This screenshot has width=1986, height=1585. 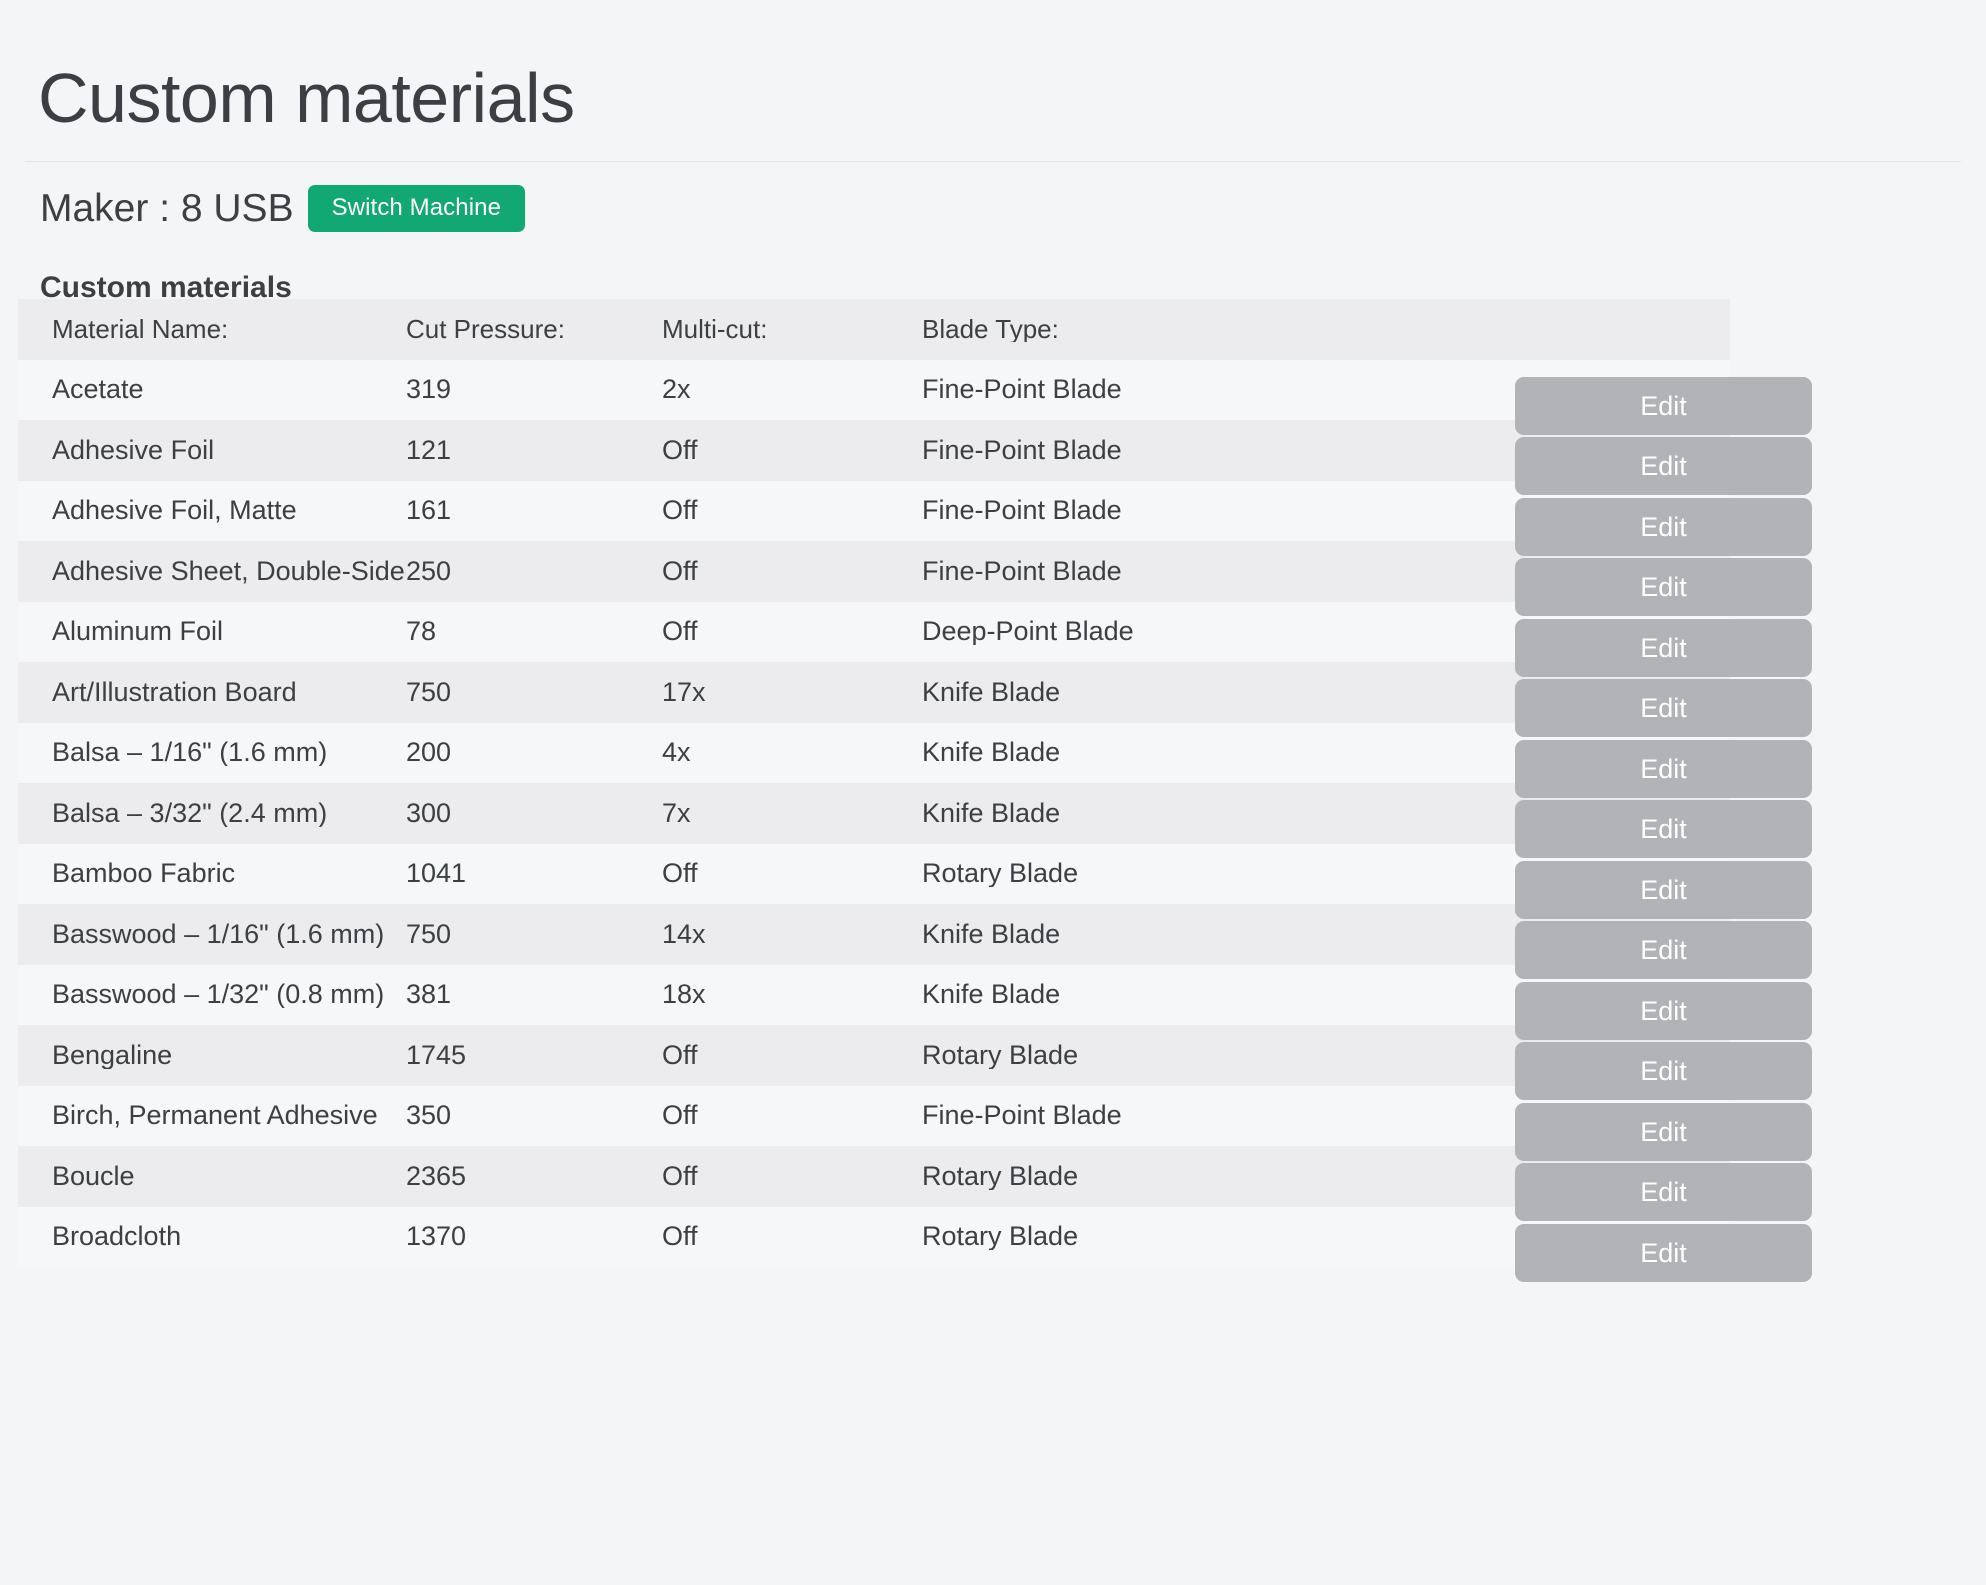 What do you see at coordinates (874, 873) in the screenshot?
I see `table-row: Bamboo Fabric 1041 Off Rotary Blade` at bounding box center [874, 873].